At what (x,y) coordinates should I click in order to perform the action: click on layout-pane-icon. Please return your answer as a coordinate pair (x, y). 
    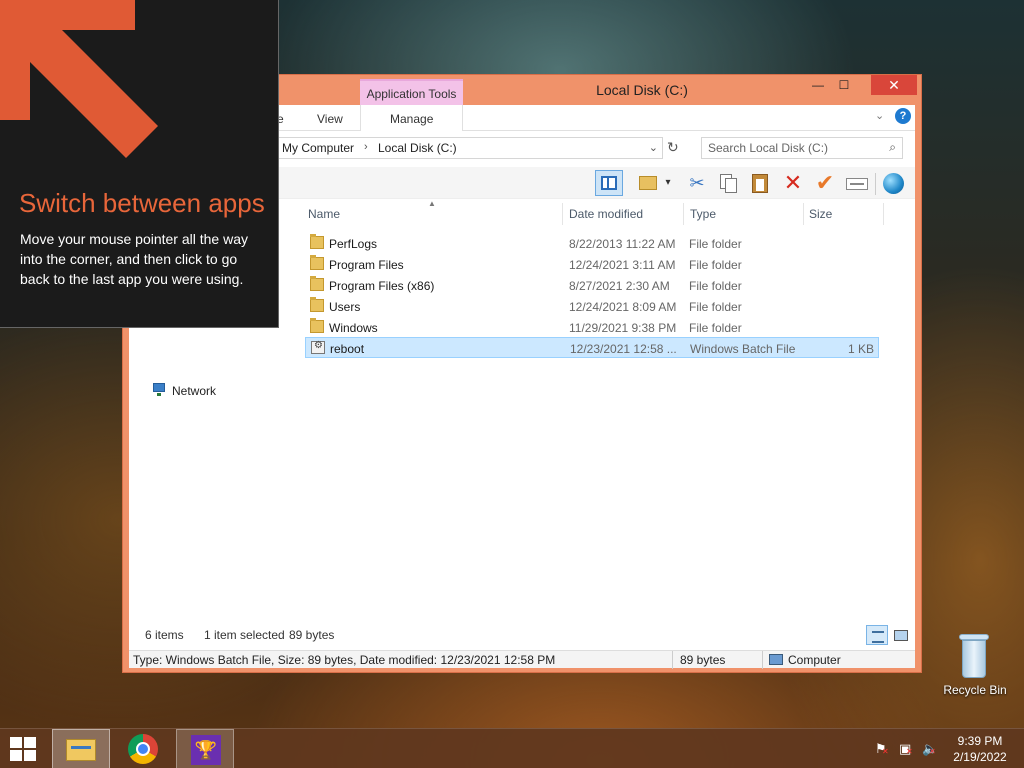
    Looking at the image, I should click on (609, 183).